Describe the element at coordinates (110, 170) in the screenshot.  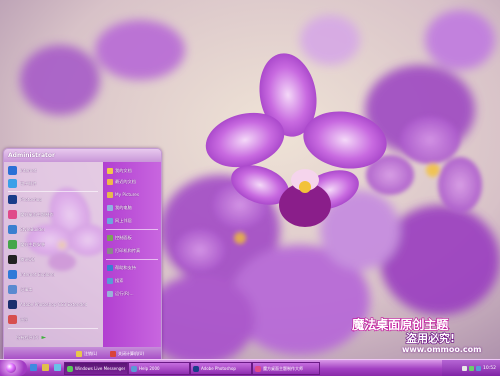
I see `documents-icon` at that location.